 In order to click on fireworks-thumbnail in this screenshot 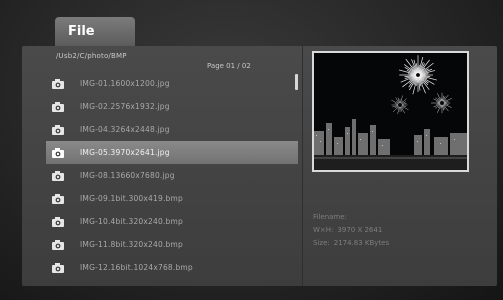, I will do `click(390, 111)`.